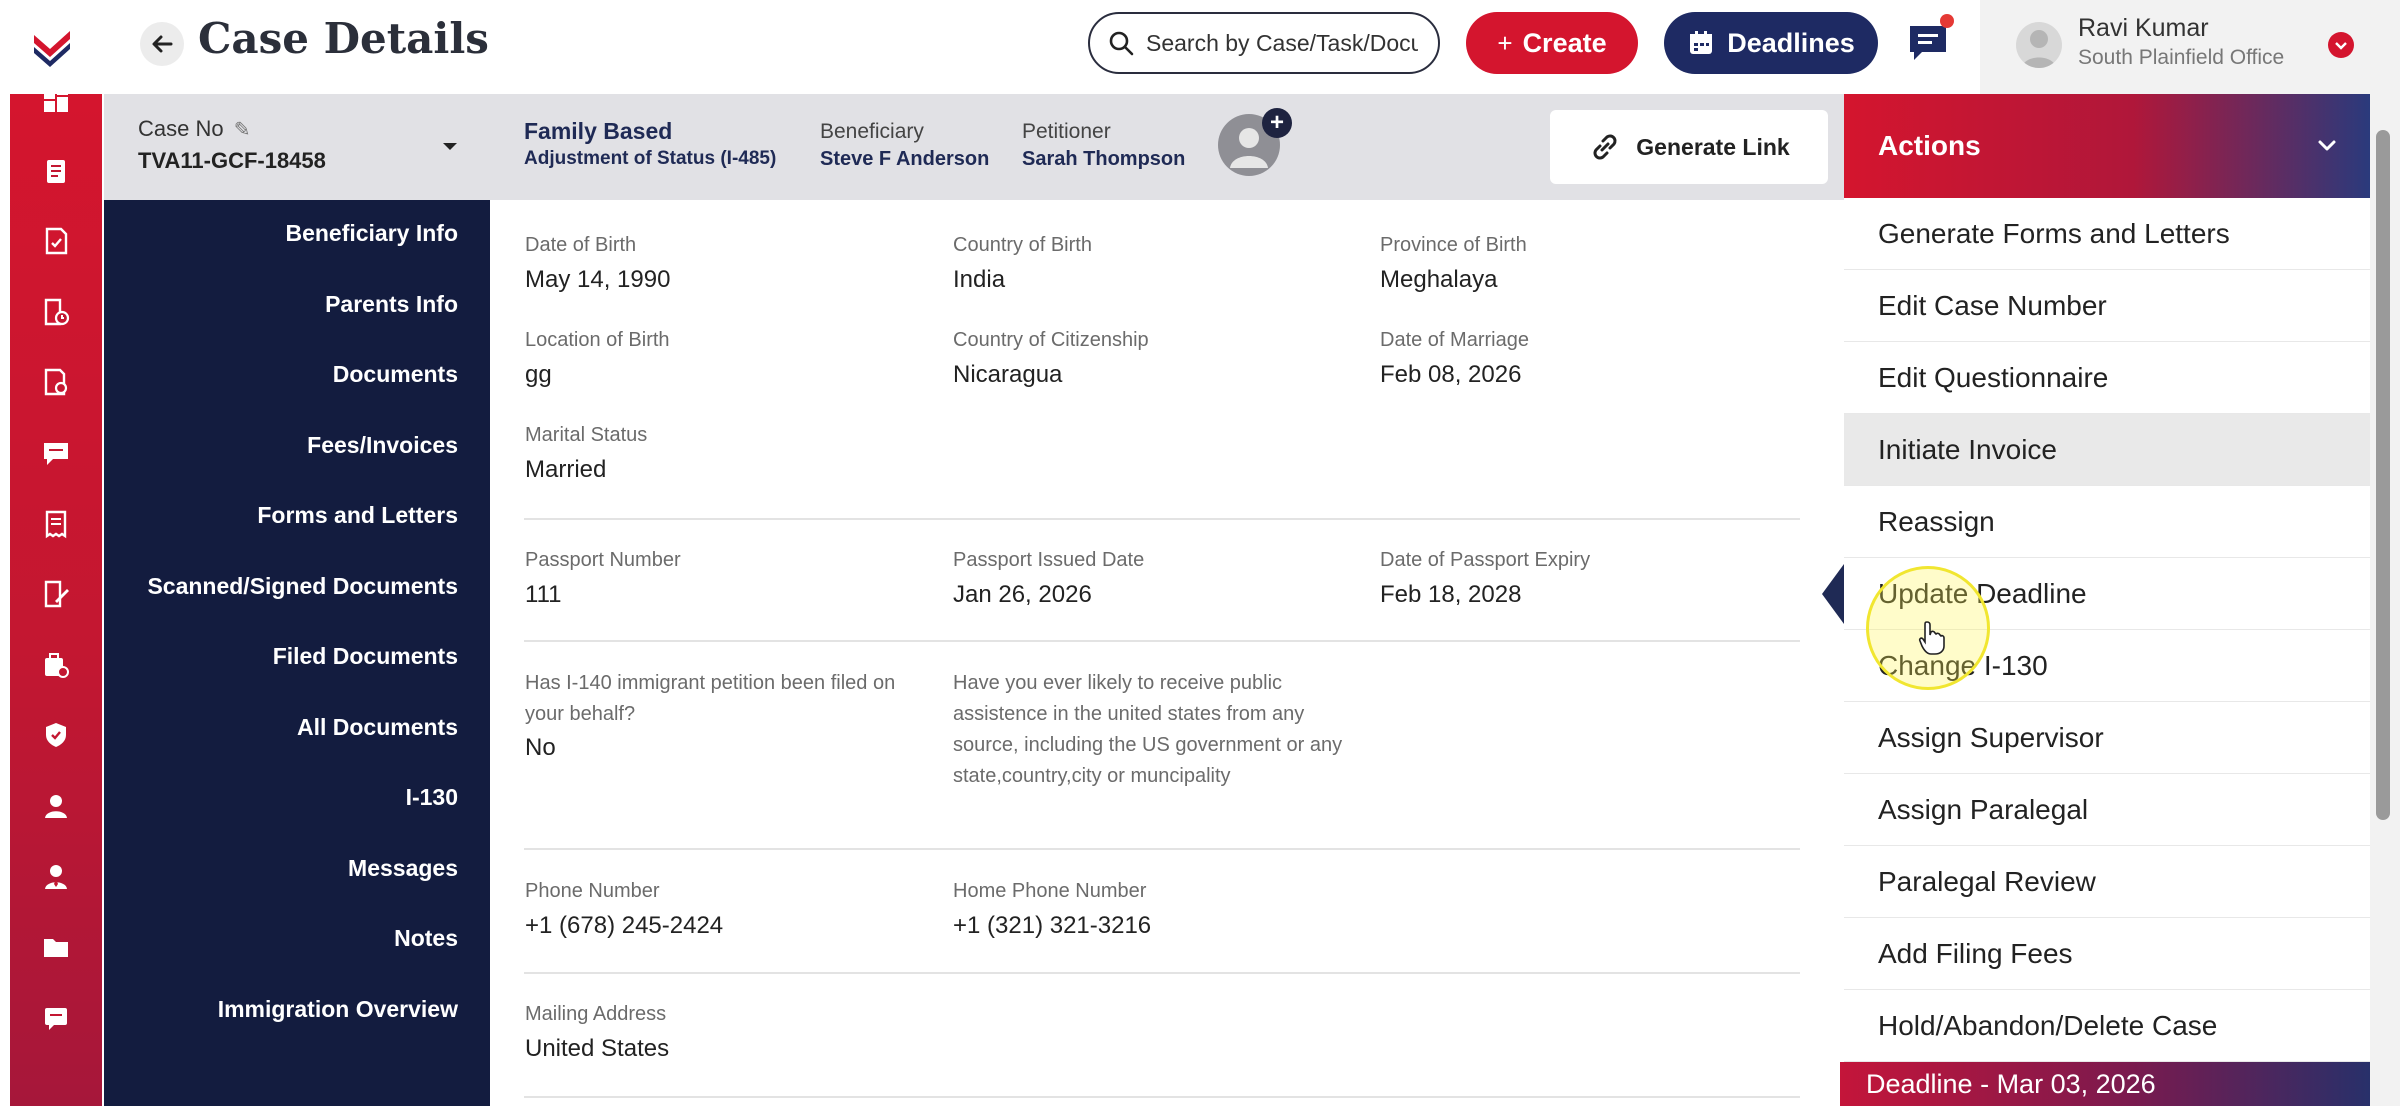  I want to click on chat-icon, so click(56, 454).